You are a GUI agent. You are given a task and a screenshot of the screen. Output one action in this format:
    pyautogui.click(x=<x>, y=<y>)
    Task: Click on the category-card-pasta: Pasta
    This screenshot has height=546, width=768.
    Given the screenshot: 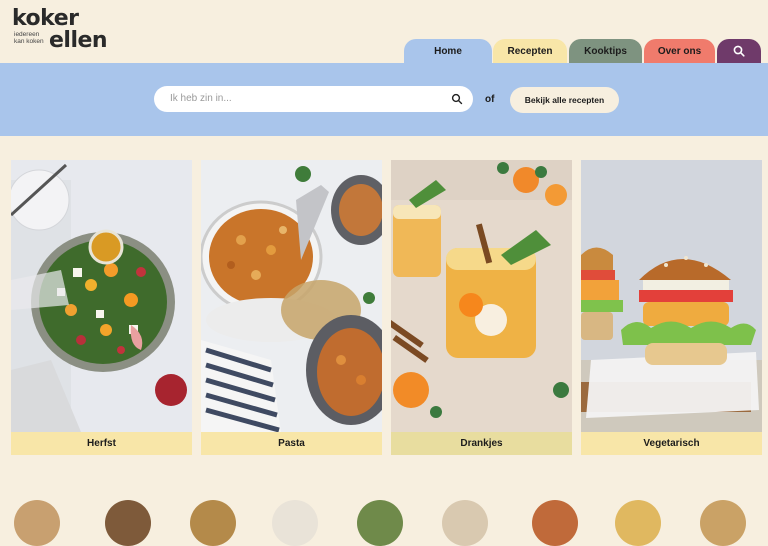 What is the action you would take?
    pyautogui.click(x=291, y=307)
    